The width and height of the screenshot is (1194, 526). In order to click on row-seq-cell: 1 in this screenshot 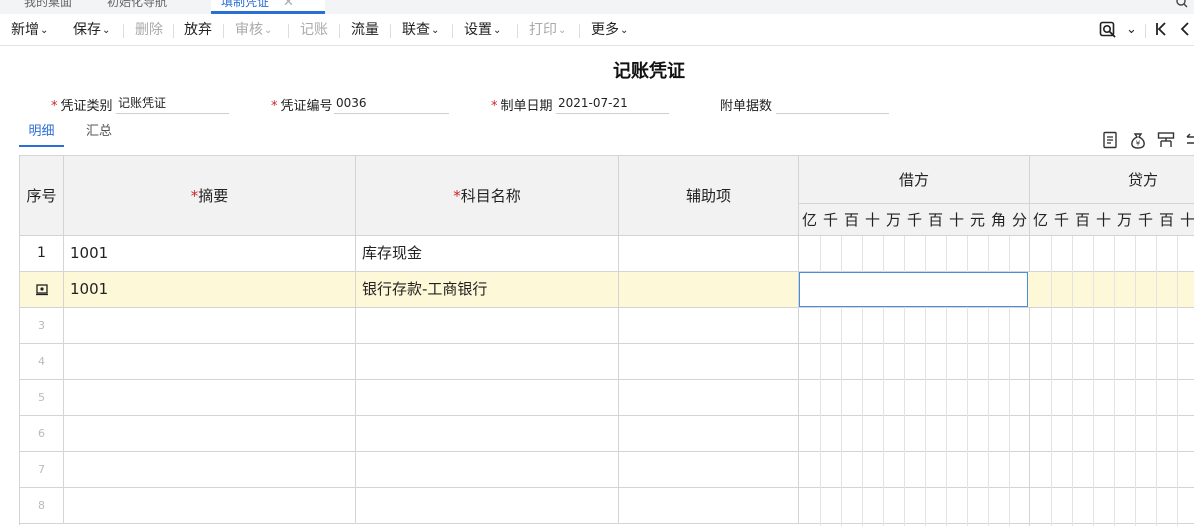, I will do `click(42, 254)`.